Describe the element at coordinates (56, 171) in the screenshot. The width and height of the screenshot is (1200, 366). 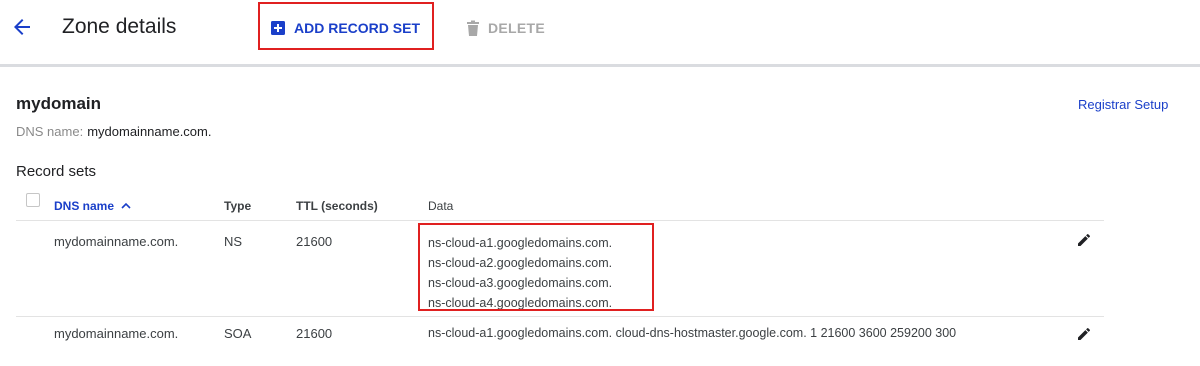
I see `record-sets-title: Record sets` at that location.